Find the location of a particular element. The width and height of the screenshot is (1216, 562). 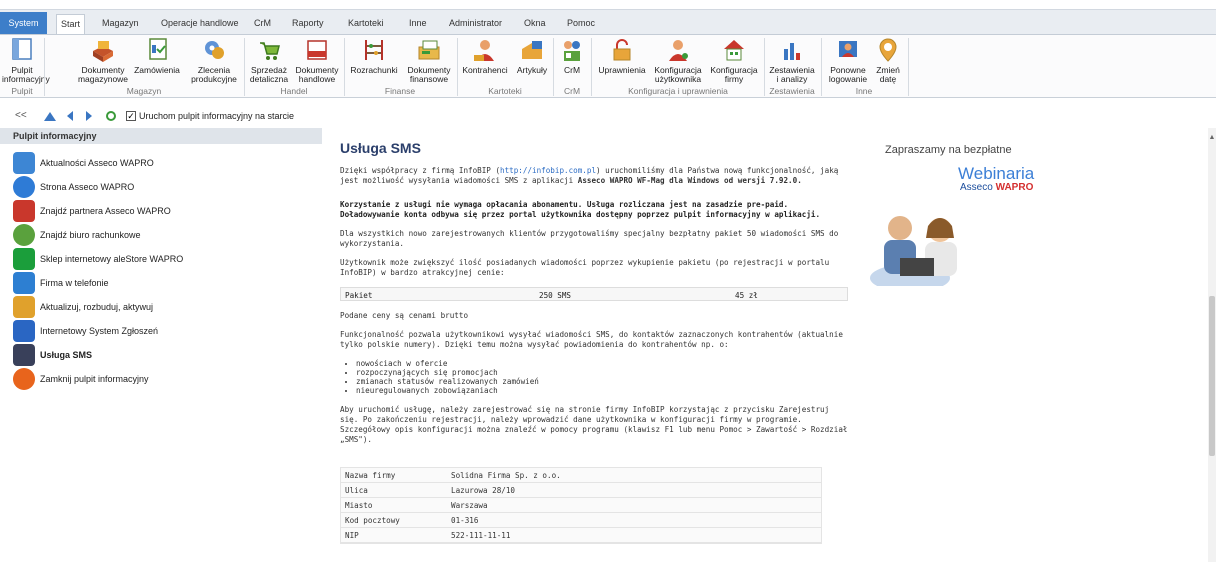

infobip-link: http://infobip.com.pl is located at coordinates (548, 170).